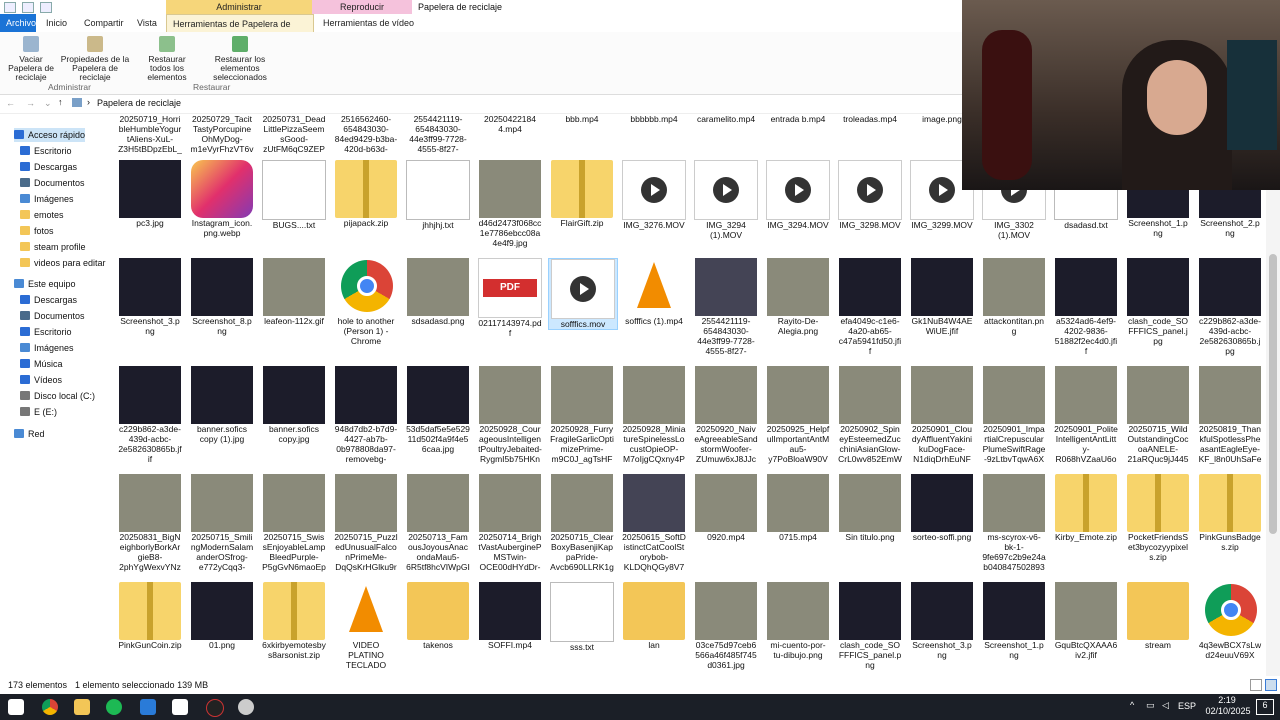 This screenshot has width=1280, height=720. What do you see at coordinates (942, 621) in the screenshot?
I see `file-item: Screenshot_3.png` at bounding box center [942, 621].